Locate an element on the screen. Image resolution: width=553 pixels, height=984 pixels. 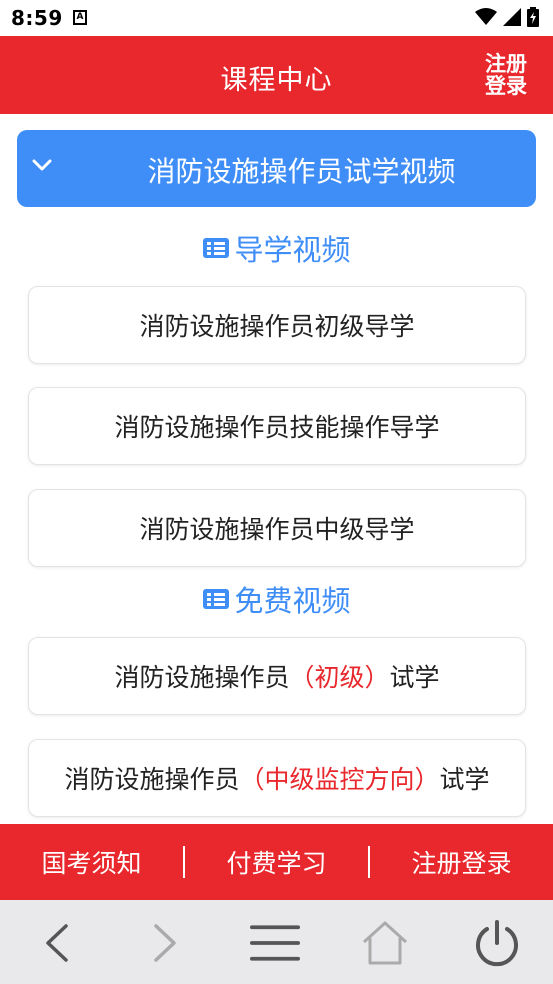
power-icon is located at coordinates (497, 943).